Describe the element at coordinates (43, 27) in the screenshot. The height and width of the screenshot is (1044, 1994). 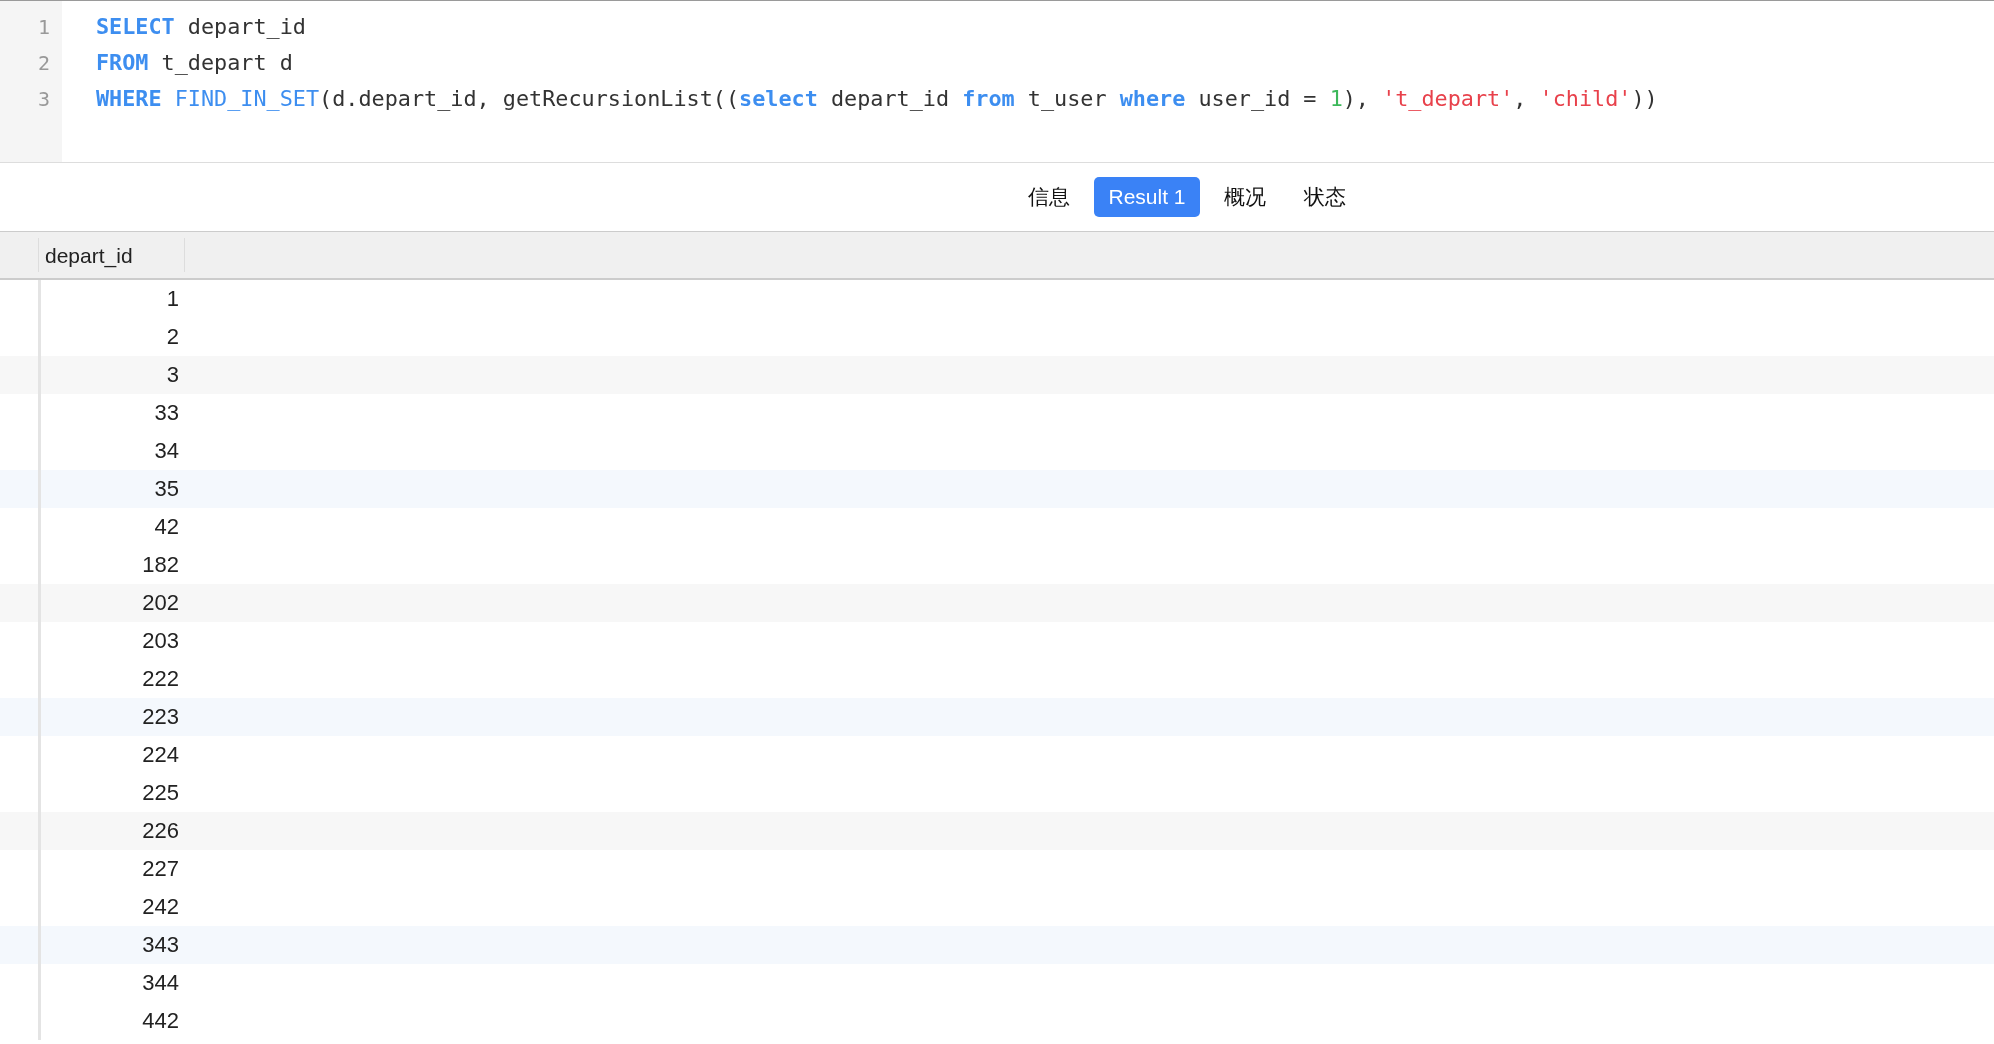
I see `line-number: 1` at that location.